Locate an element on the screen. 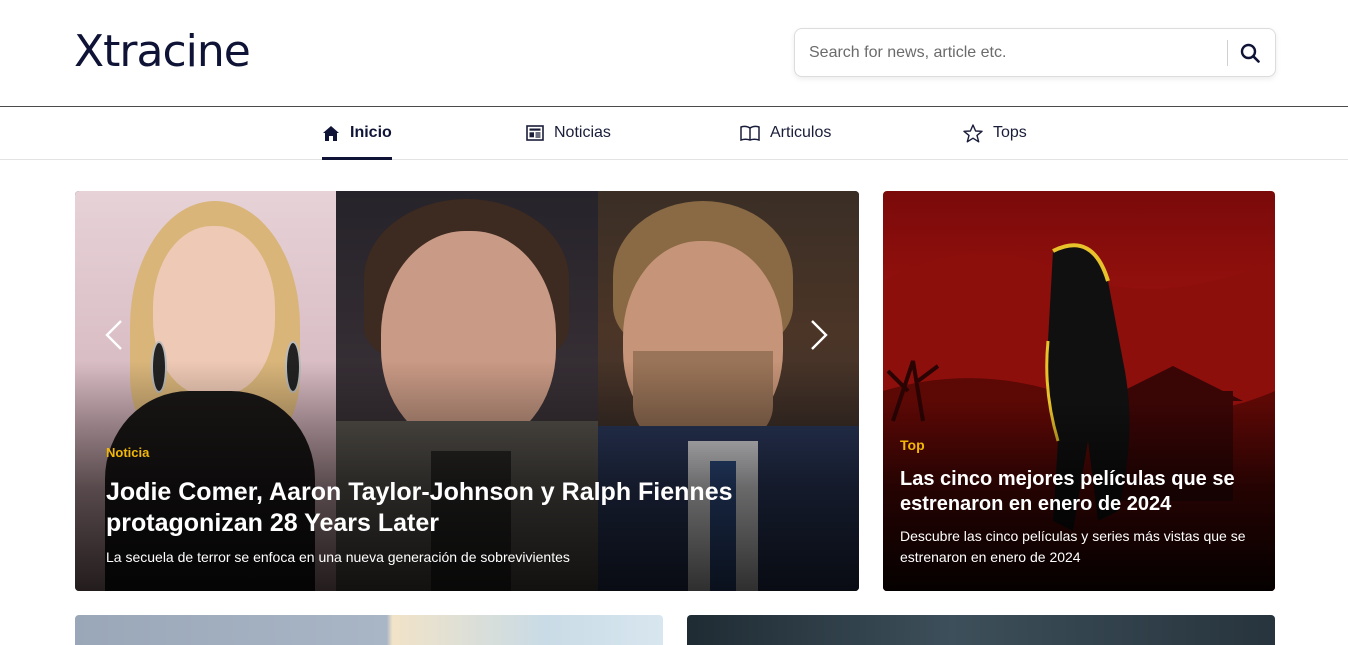  nav-item-inicio: Inicio is located at coordinates (357, 133).